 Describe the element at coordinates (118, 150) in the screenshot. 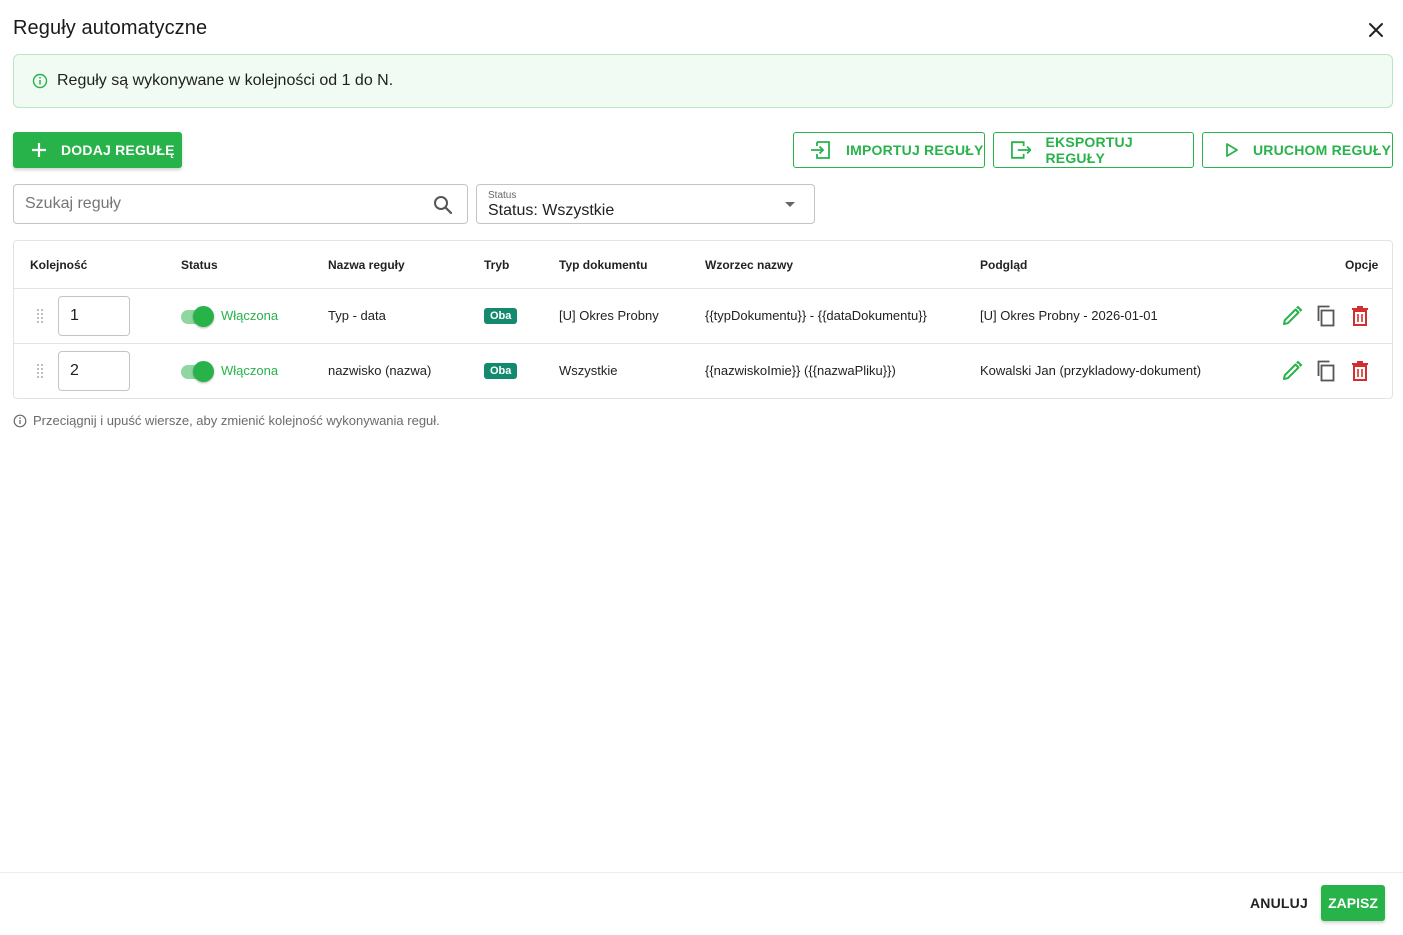

I see `add-rule-label: DODAJ REGUŁĘ` at that location.